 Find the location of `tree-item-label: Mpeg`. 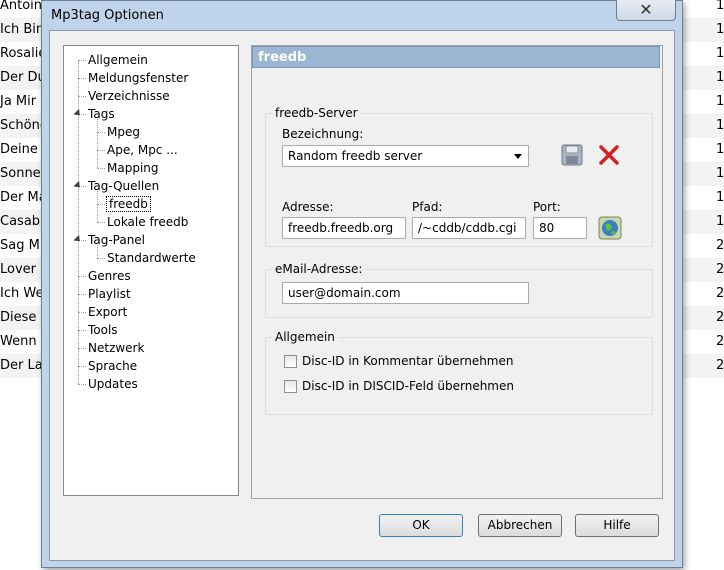

tree-item-label: Mpeg is located at coordinates (123, 132).